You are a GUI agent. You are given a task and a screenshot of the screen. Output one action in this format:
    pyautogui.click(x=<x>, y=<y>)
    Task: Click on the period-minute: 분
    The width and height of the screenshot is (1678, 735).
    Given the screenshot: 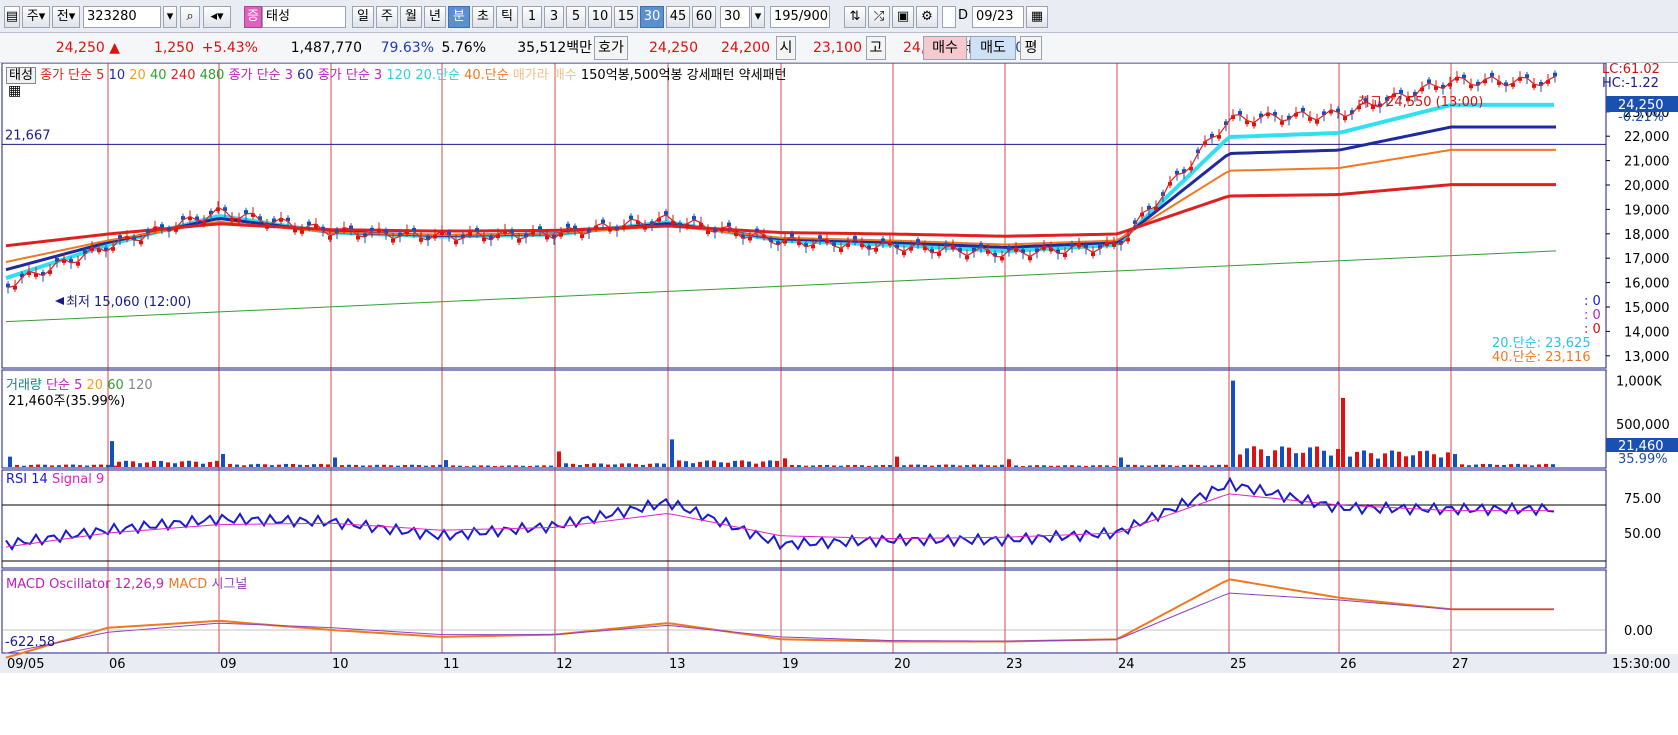 What is the action you would take?
    pyautogui.click(x=459, y=17)
    